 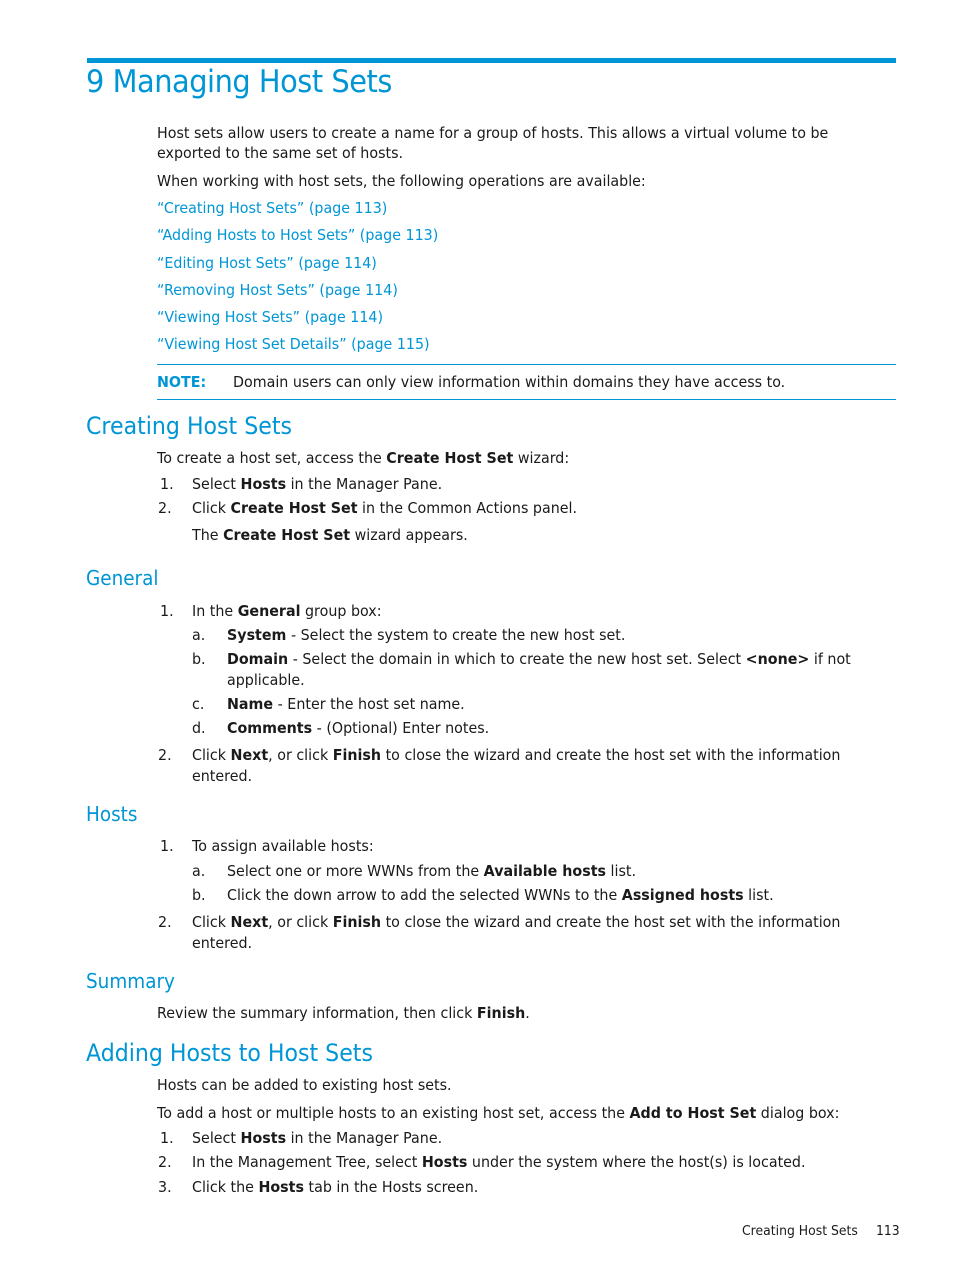 What do you see at coordinates (467, 508) in the screenshot?
I see `text: in the Common Actions panel.` at bounding box center [467, 508].